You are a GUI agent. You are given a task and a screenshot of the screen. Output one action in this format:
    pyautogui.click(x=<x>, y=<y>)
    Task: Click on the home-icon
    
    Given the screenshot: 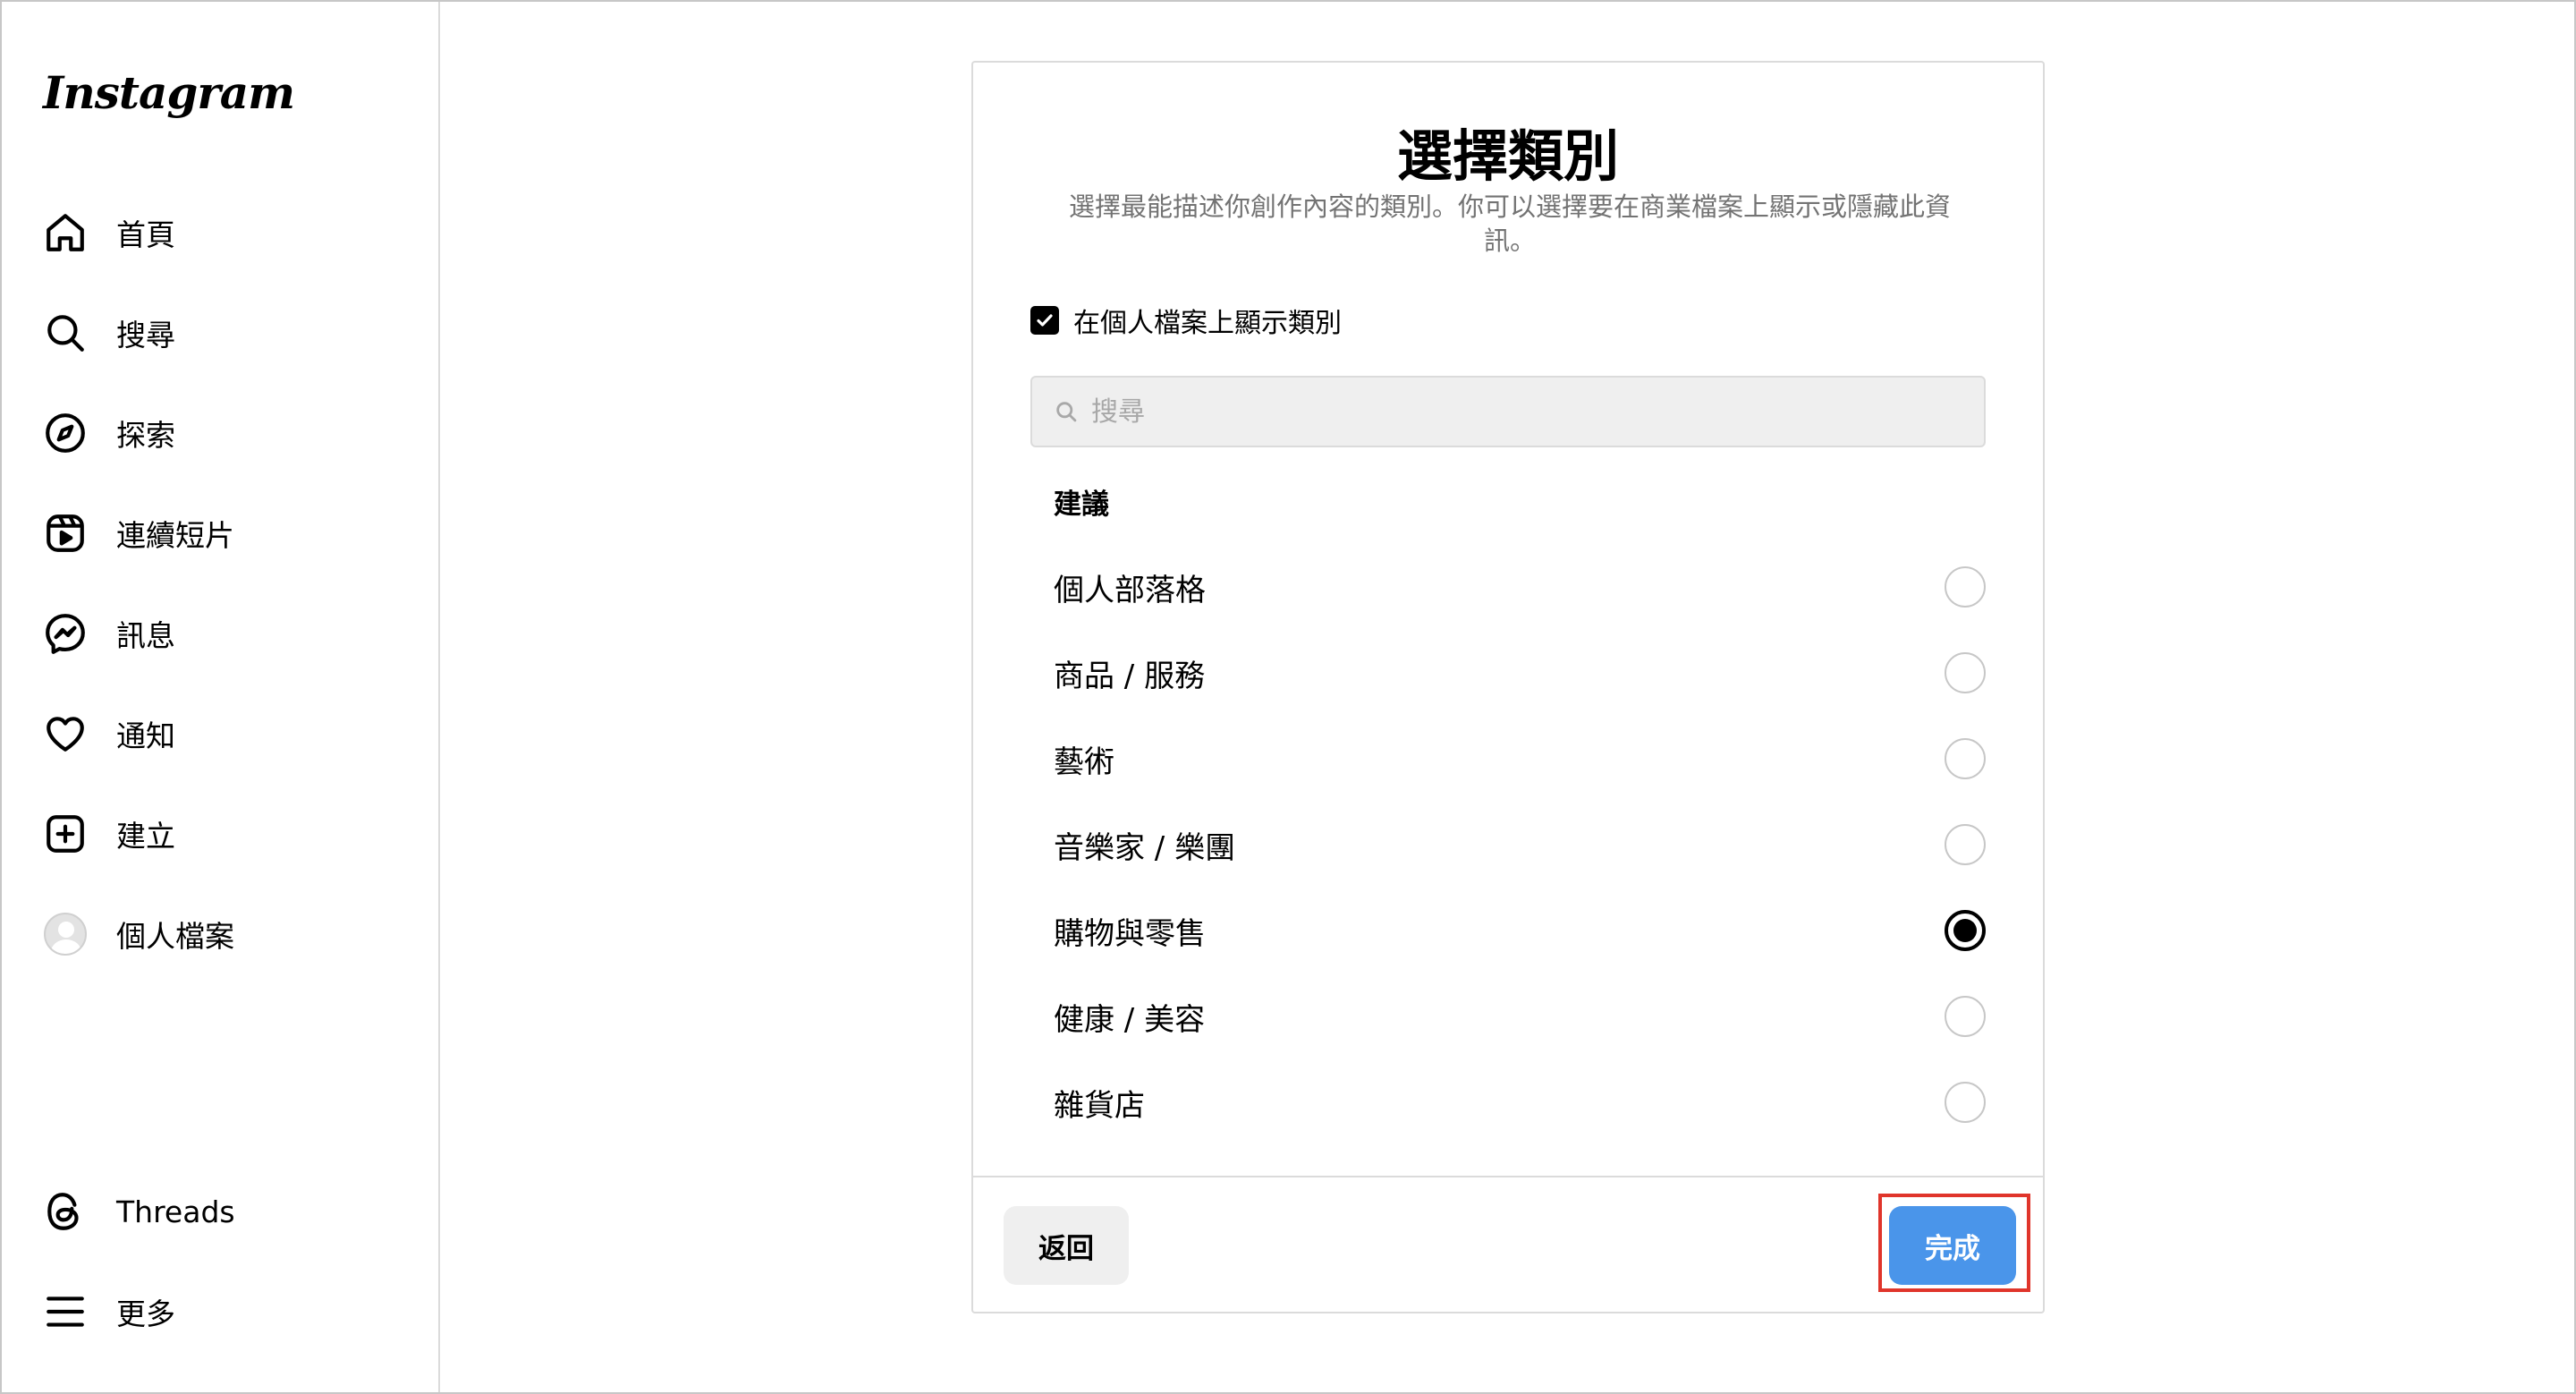 What is the action you would take?
    pyautogui.click(x=65, y=233)
    